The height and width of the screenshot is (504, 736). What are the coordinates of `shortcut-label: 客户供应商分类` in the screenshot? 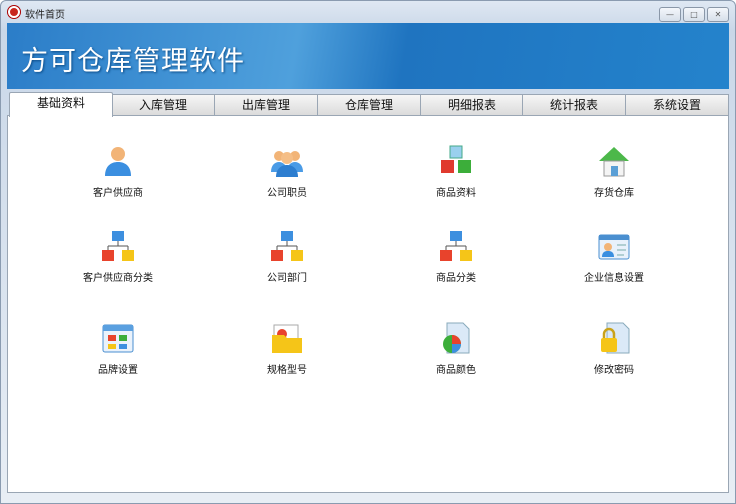 It's located at (118, 278).